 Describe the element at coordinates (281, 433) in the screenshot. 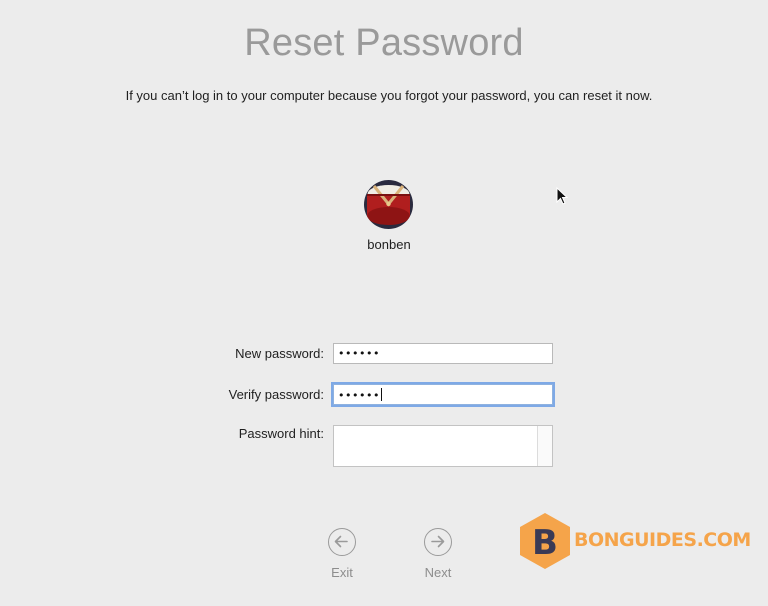

I see `password-hint-label: Password hint:` at that location.